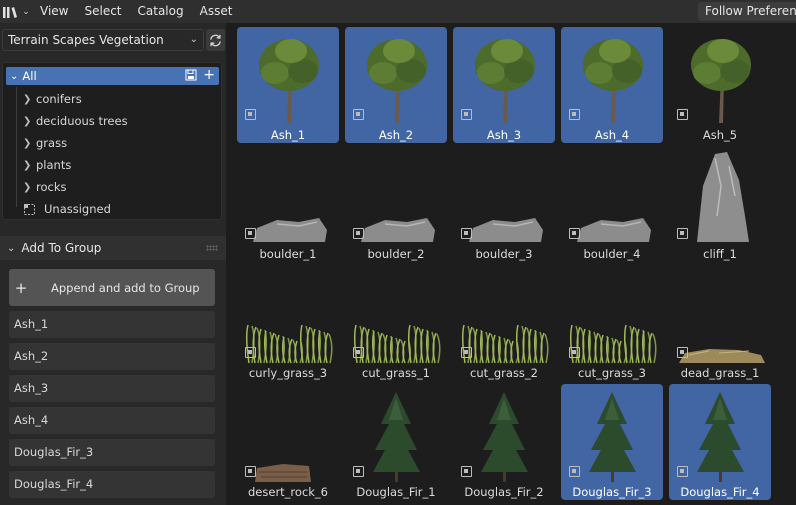 Image resolution: width=796 pixels, height=505 pixels. Describe the element at coordinates (720, 204) in the screenshot. I see `asset-tile: cliff_1` at that location.